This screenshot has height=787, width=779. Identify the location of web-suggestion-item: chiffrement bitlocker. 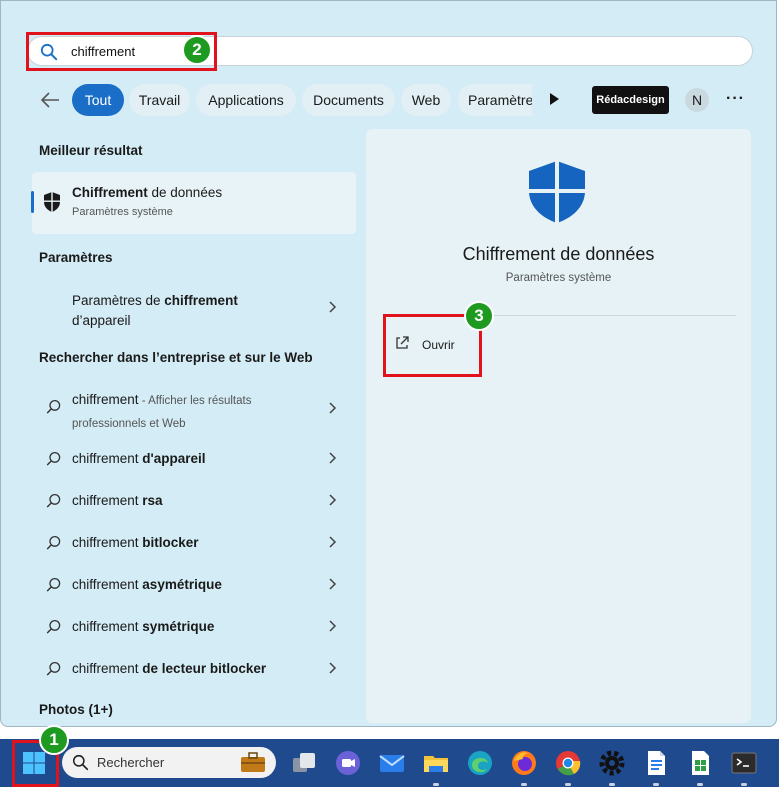
(194, 543).